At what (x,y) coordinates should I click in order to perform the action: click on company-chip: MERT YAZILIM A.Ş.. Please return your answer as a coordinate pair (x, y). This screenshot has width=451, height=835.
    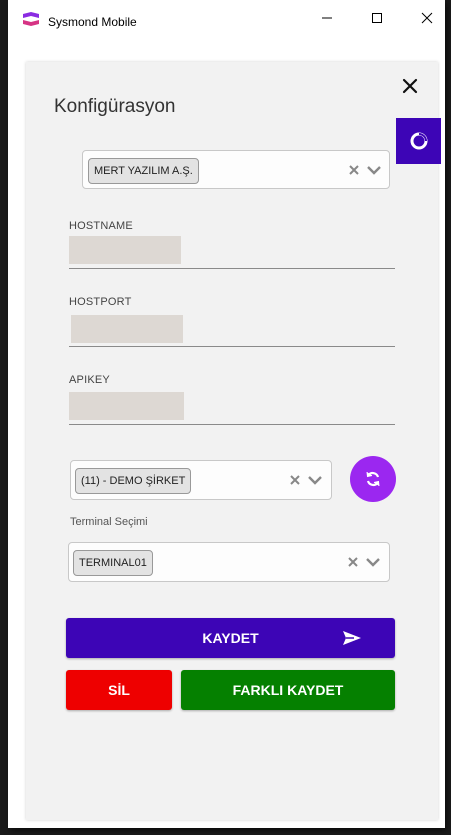
    Looking at the image, I should click on (143, 171).